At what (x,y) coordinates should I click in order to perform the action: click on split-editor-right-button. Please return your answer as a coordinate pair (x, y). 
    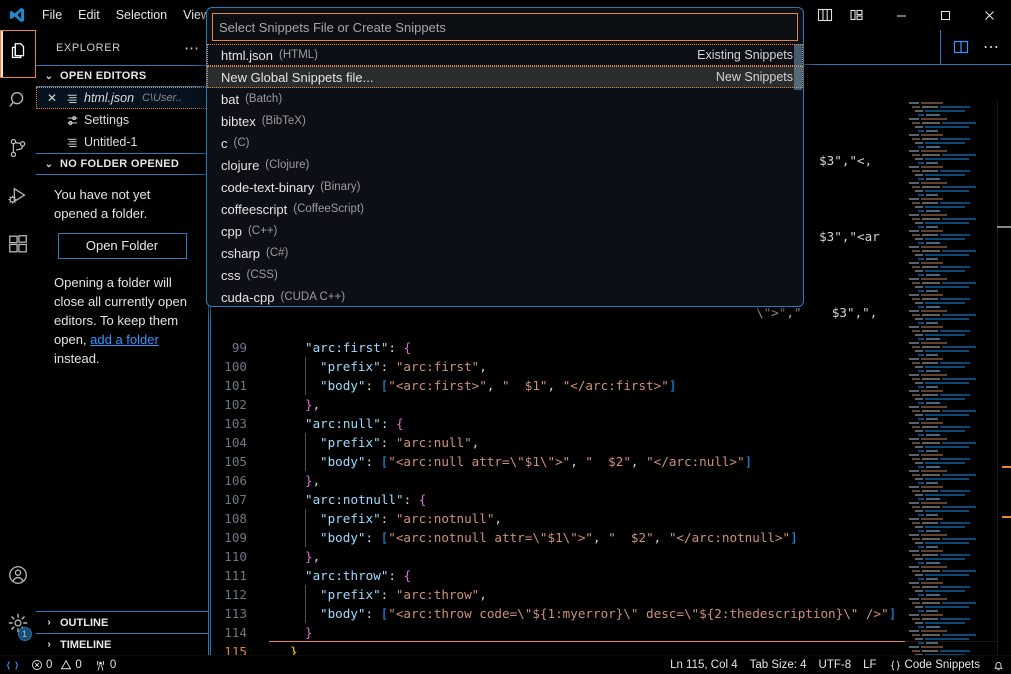
    Looking at the image, I should click on (961, 47).